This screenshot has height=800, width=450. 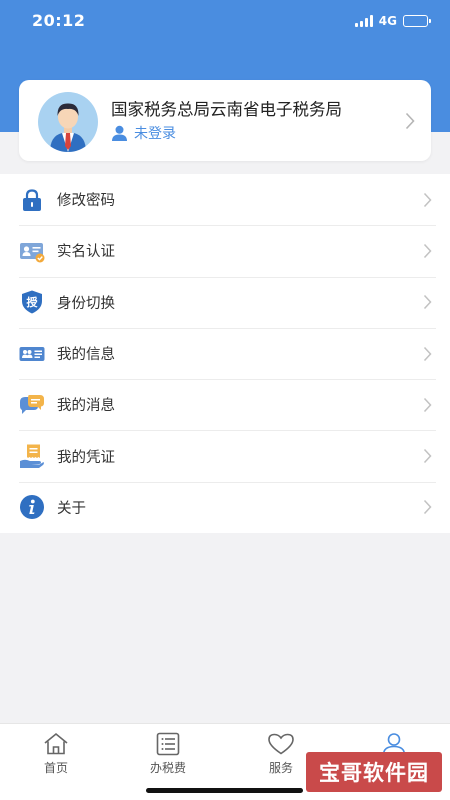 I want to click on menu-item-change-password: 修改密码, so click(x=225, y=199).